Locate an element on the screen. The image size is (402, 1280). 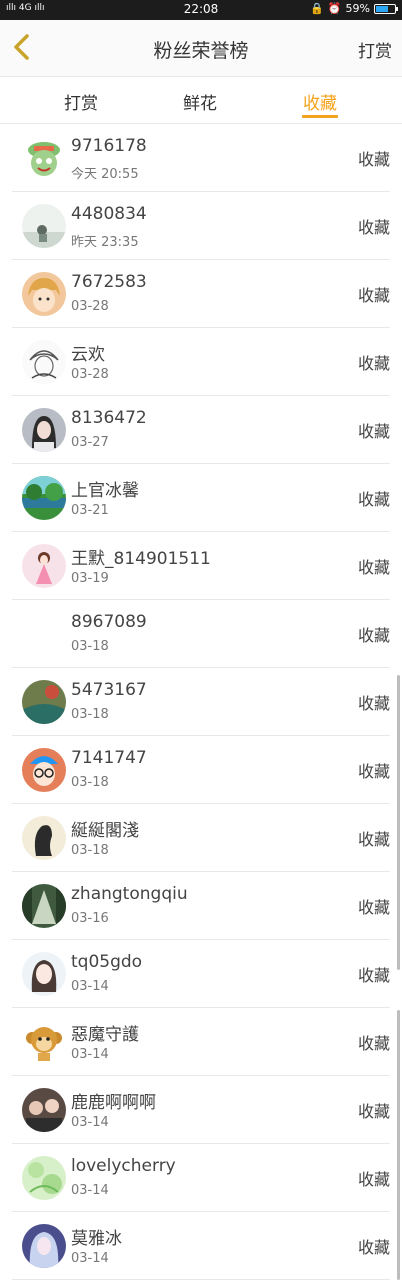
app-header: 粉丝荣誉榜 打赏 is located at coordinates (201, 48).